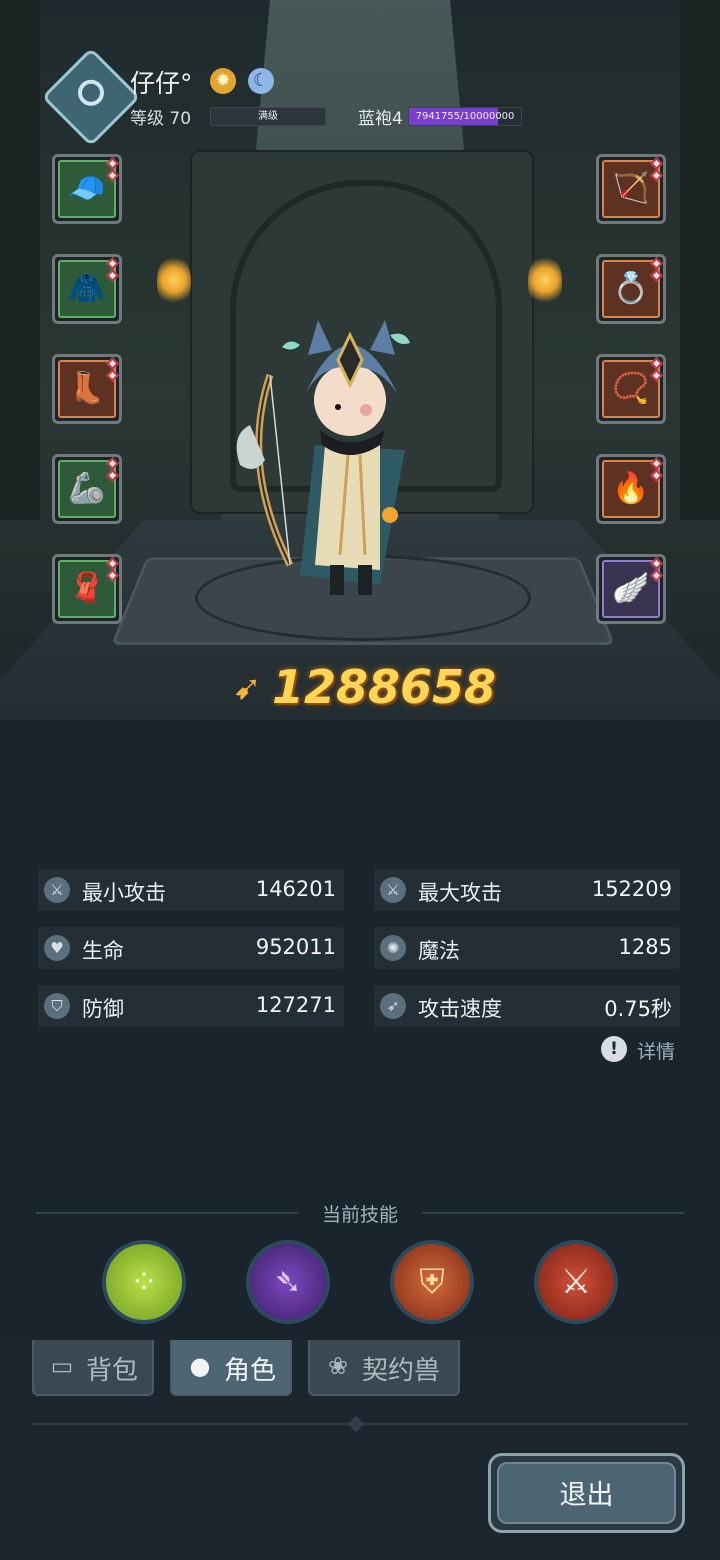 The image size is (720, 1560). What do you see at coordinates (323, 457) in the screenshot?
I see `hero-character` at bounding box center [323, 457].